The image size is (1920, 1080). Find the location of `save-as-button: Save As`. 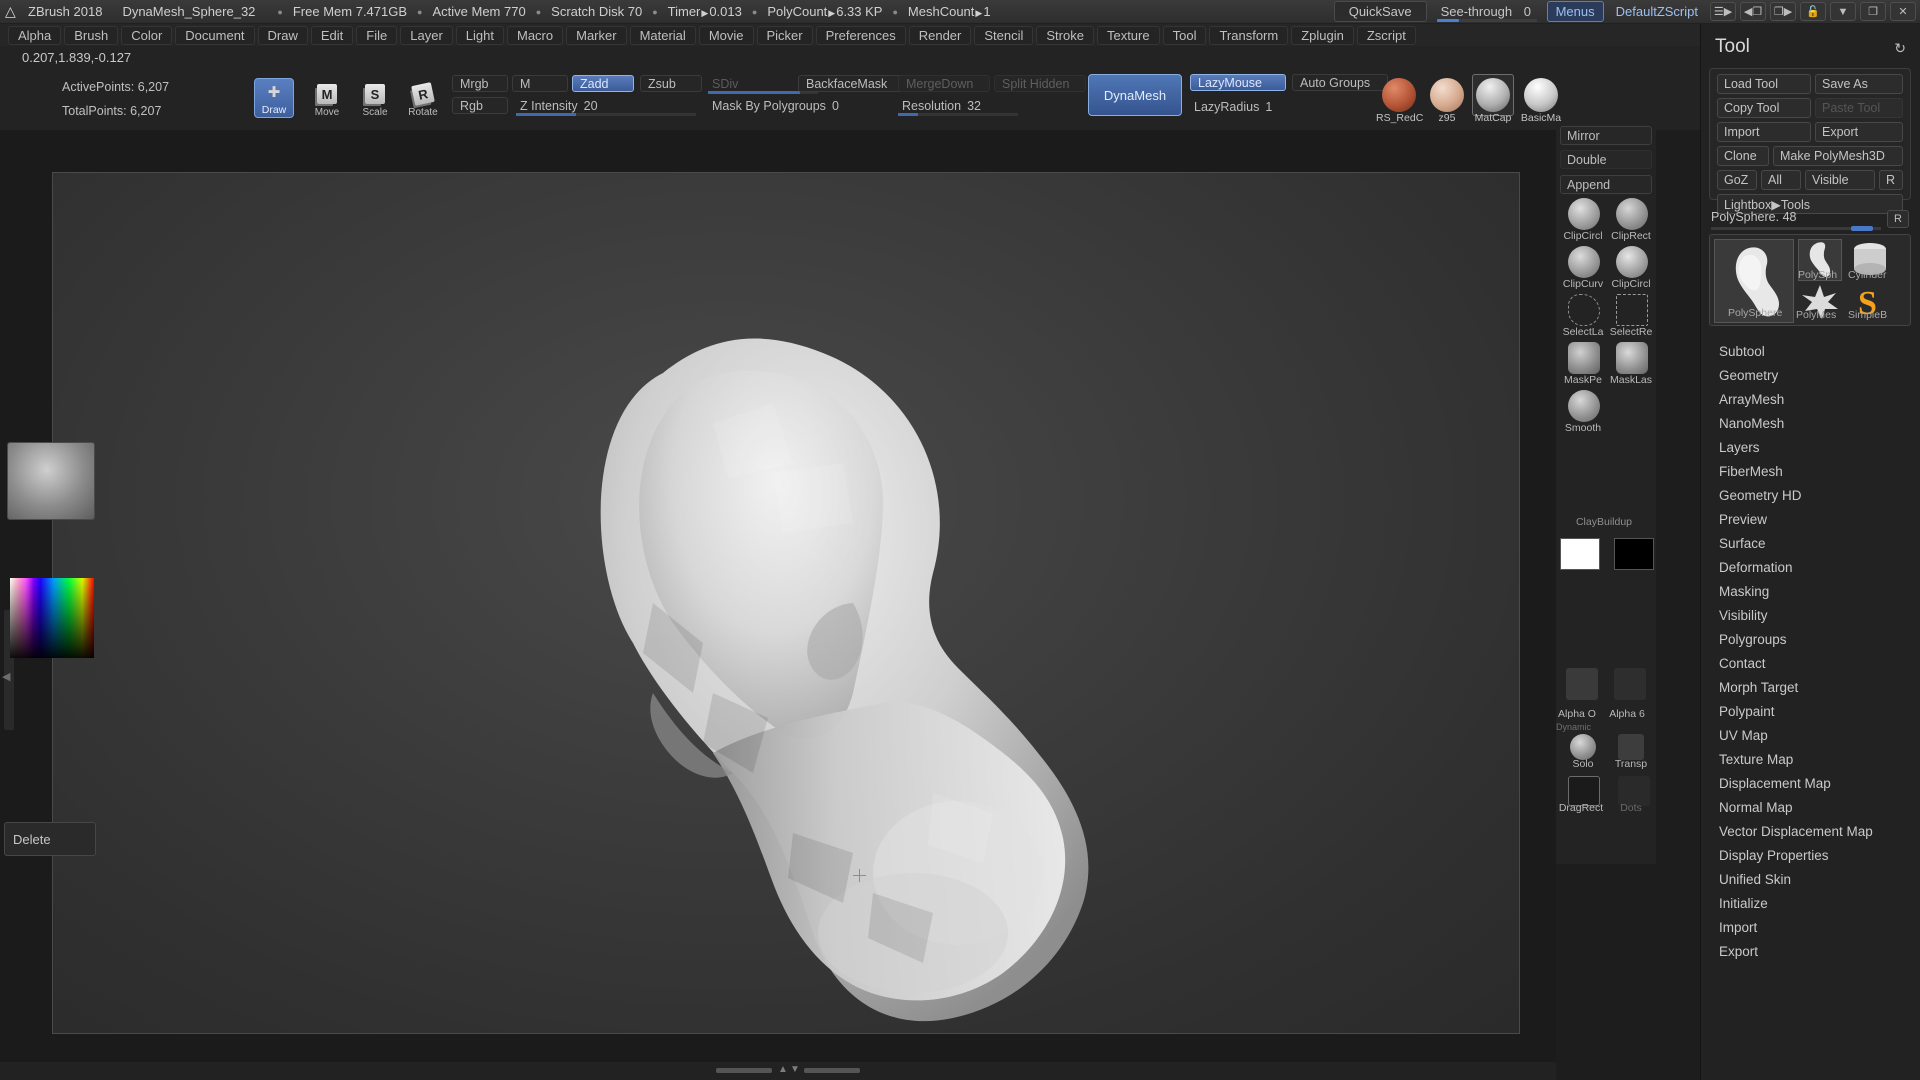

save-as-button: Save As is located at coordinates (1859, 84).